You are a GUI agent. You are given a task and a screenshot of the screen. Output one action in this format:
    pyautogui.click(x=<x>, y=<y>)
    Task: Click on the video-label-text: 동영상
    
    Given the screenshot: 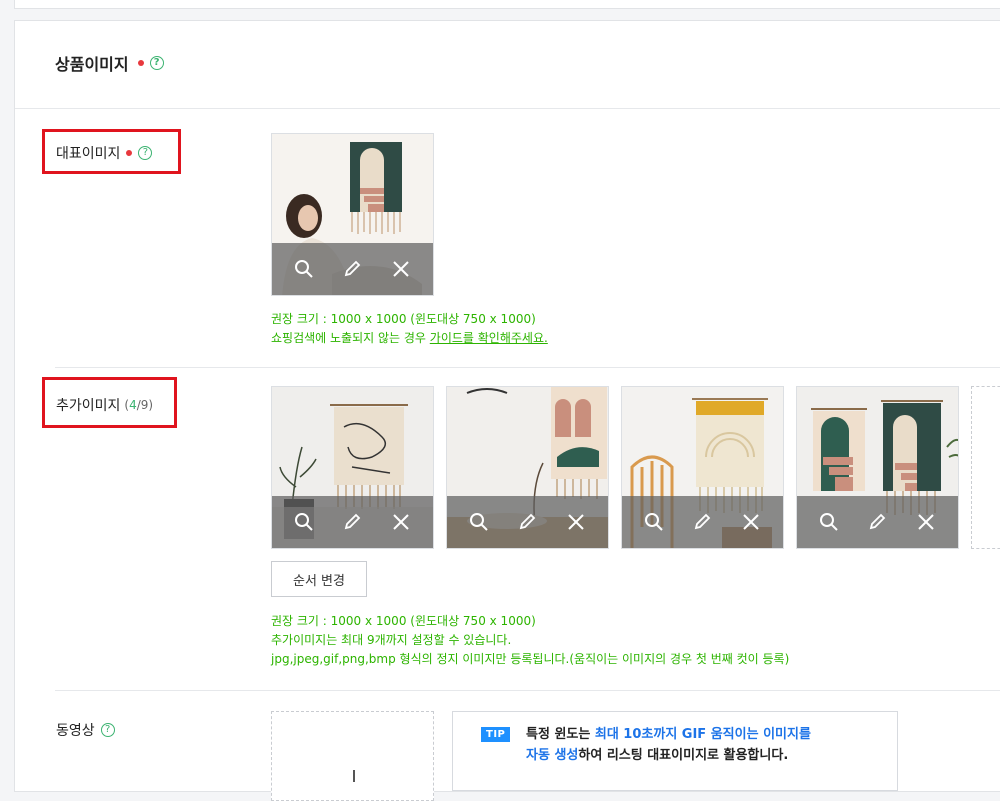 What is the action you would take?
    pyautogui.click(x=75, y=731)
    